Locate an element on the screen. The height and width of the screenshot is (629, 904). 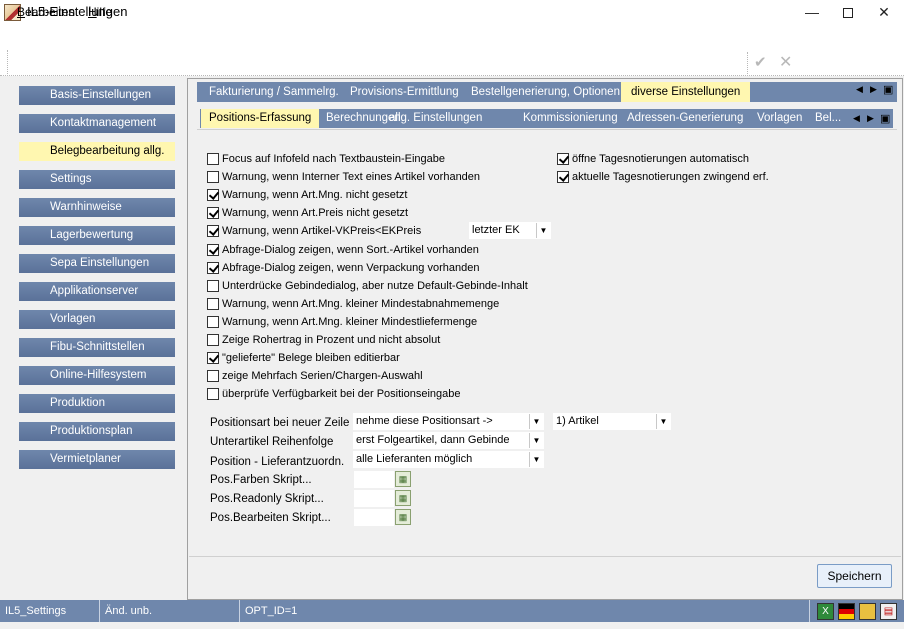
status-changed: Änd. unb. is located at coordinates (170, 611).